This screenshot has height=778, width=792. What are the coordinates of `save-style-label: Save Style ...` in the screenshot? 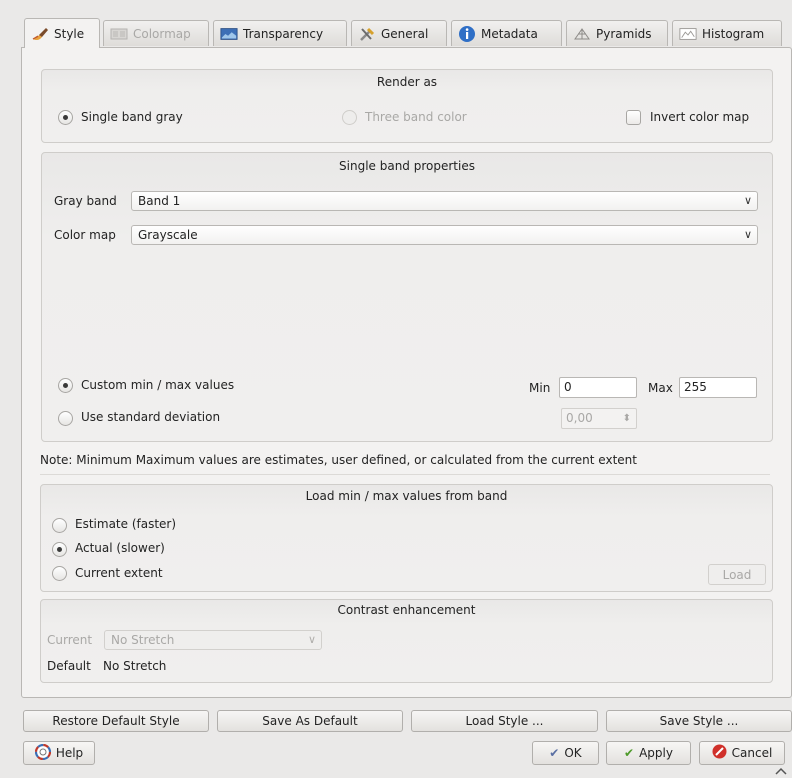 It's located at (699, 721).